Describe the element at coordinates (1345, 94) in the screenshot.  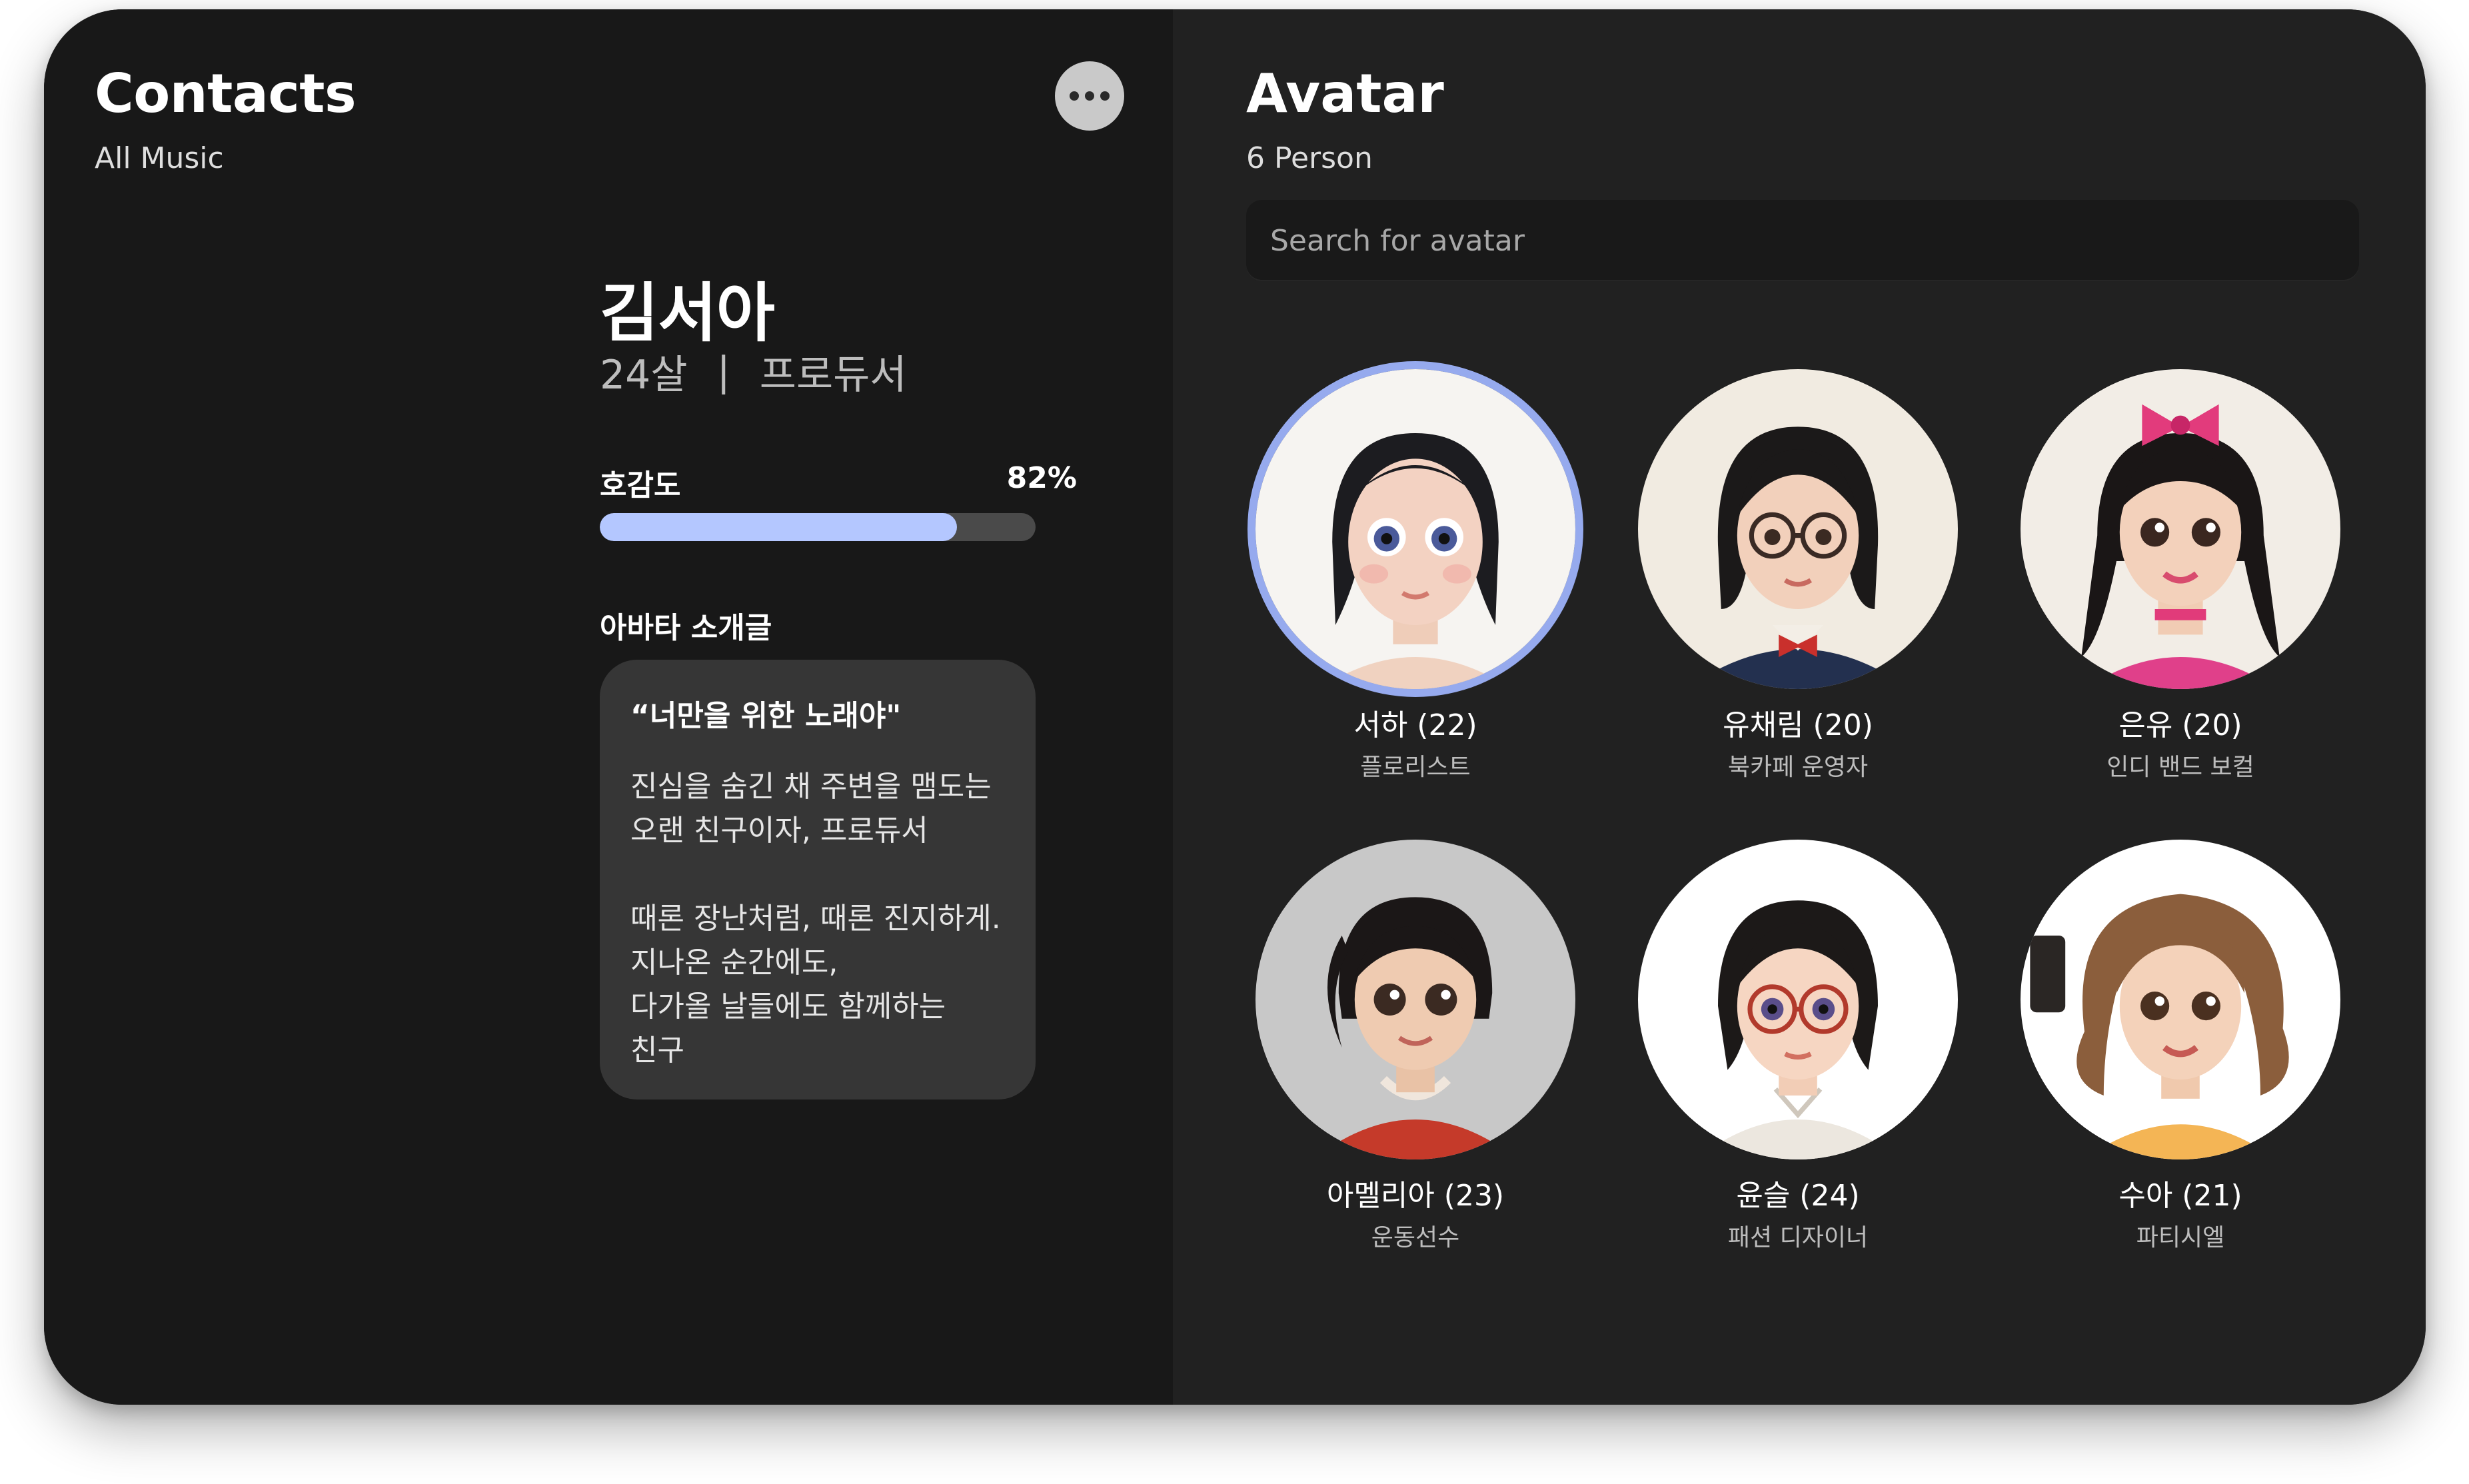
I see `avatar-title: Avatar` at that location.